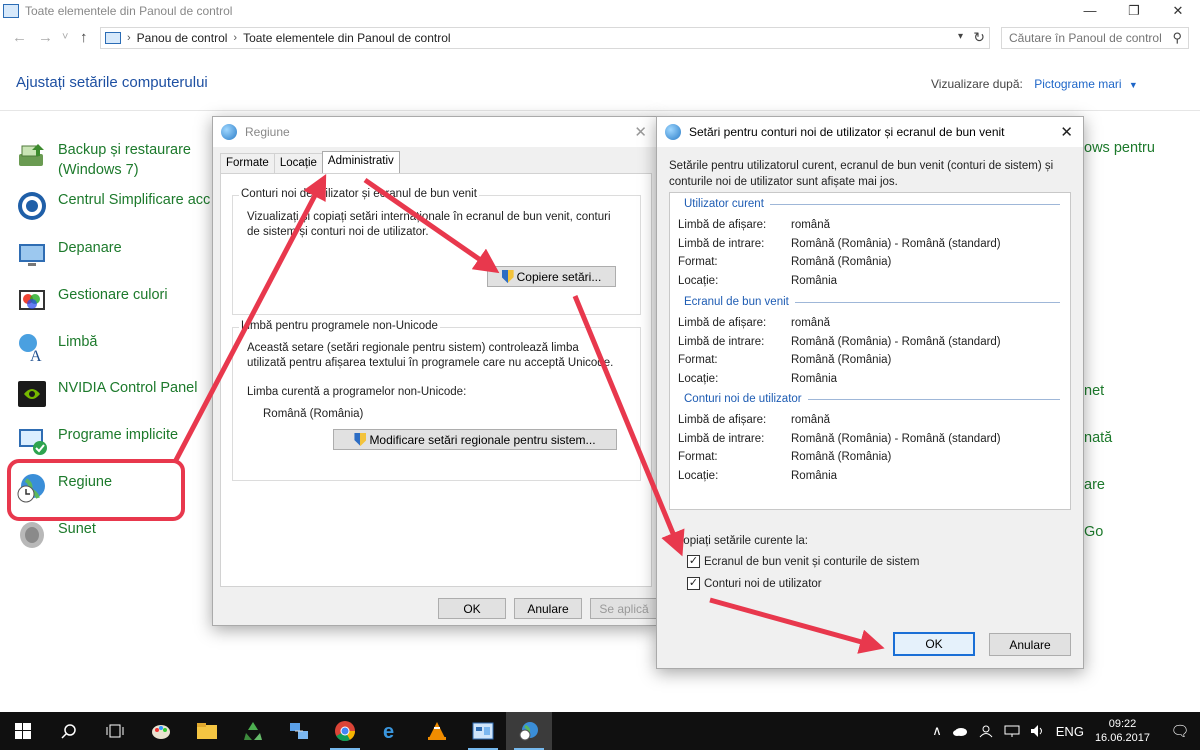 The image size is (1200, 750). I want to click on onedrive-icon, so click(960, 731).